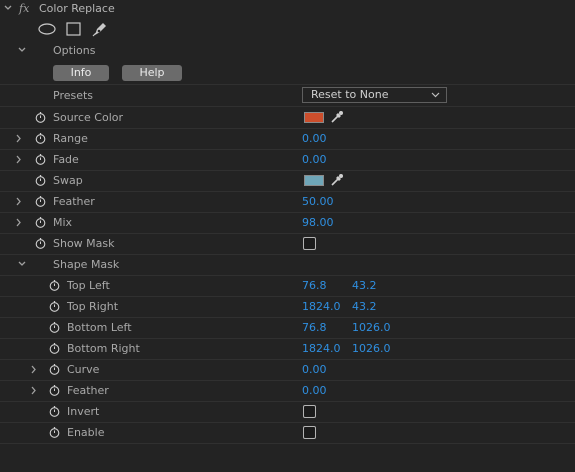 Image resolution: width=575 pixels, height=472 pixels. I want to click on fade-value: 0.00, so click(314, 159).